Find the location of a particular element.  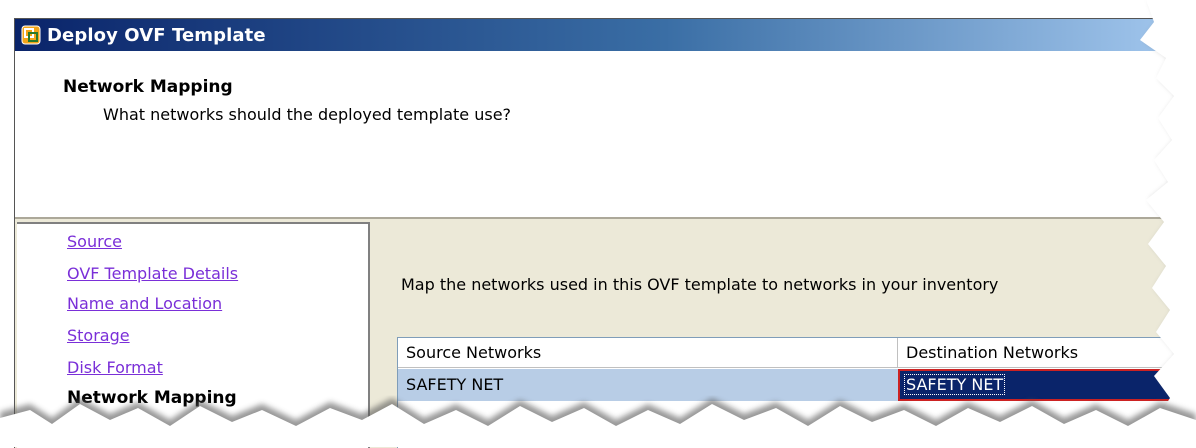

step-name-and-location: Name and Location is located at coordinates (144, 303).